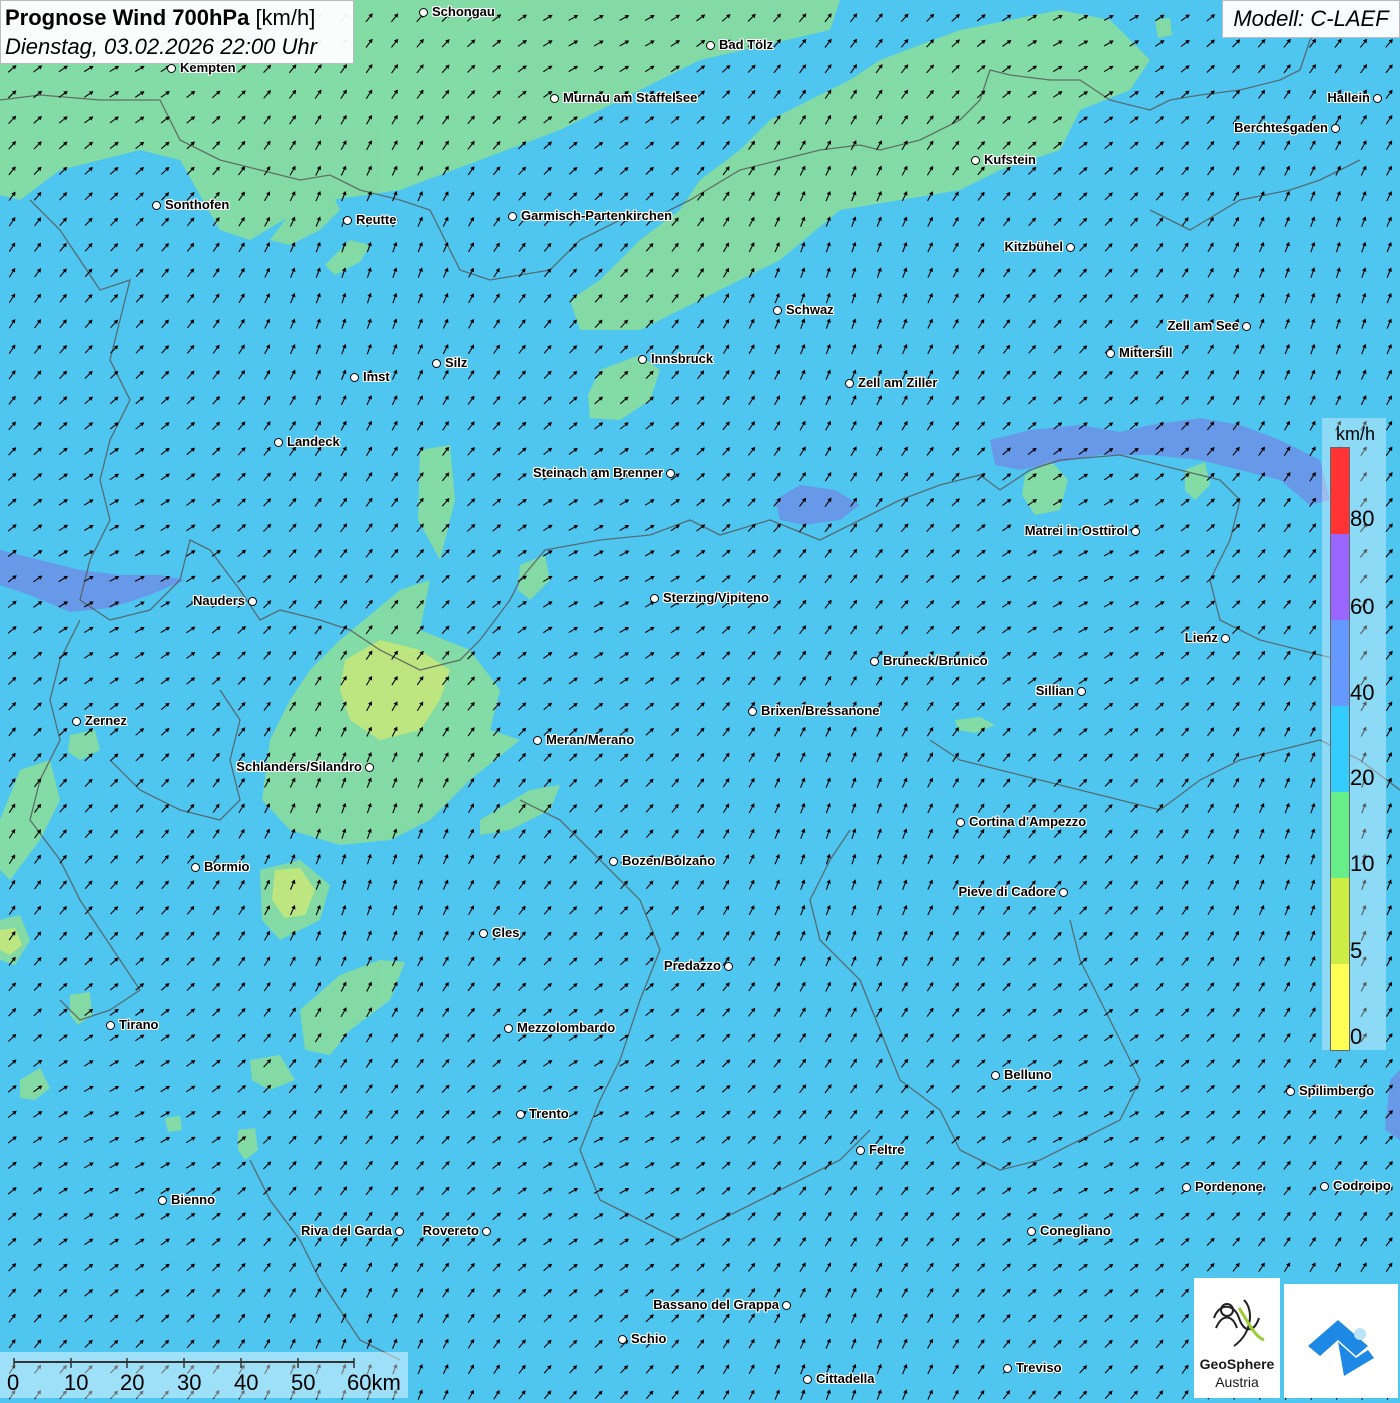 The width and height of the screenshot is (1400, 1403). I want to click on city-label: Schwaz, so click(810, 309).